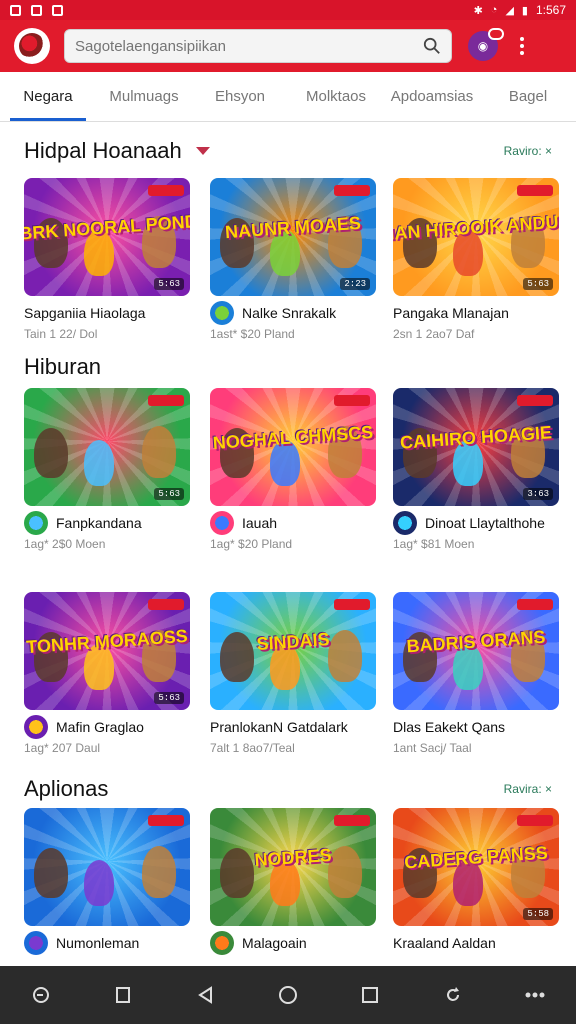 This screenshot has height=1024, width=576. What do you see at coordinates (432, 96) in the screenshot?
I see `tab-apdoamsias: Apdoamsias` at bounding box center [432, 96].